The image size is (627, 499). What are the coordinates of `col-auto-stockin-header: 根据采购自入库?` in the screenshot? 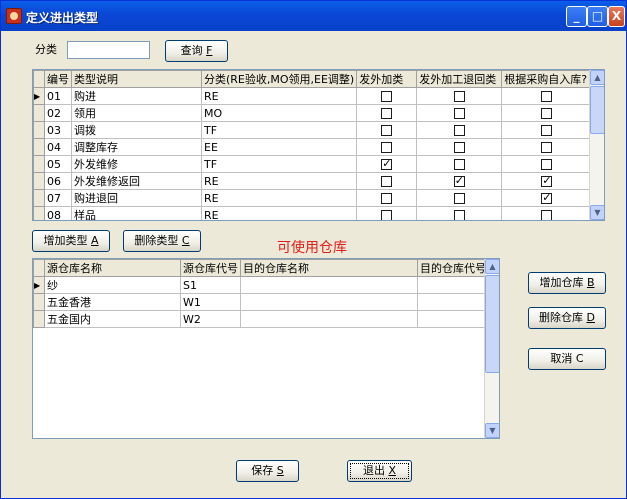 It's located at (547, 79).